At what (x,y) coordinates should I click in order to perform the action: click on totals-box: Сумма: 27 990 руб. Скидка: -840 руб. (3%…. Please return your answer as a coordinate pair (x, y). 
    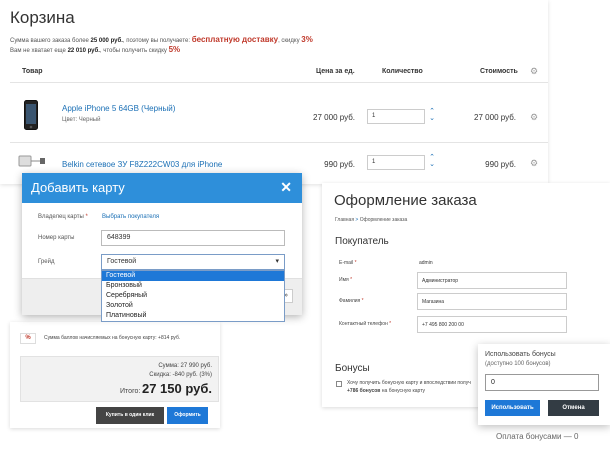
    Looking at the image, I should click on (119, 379).